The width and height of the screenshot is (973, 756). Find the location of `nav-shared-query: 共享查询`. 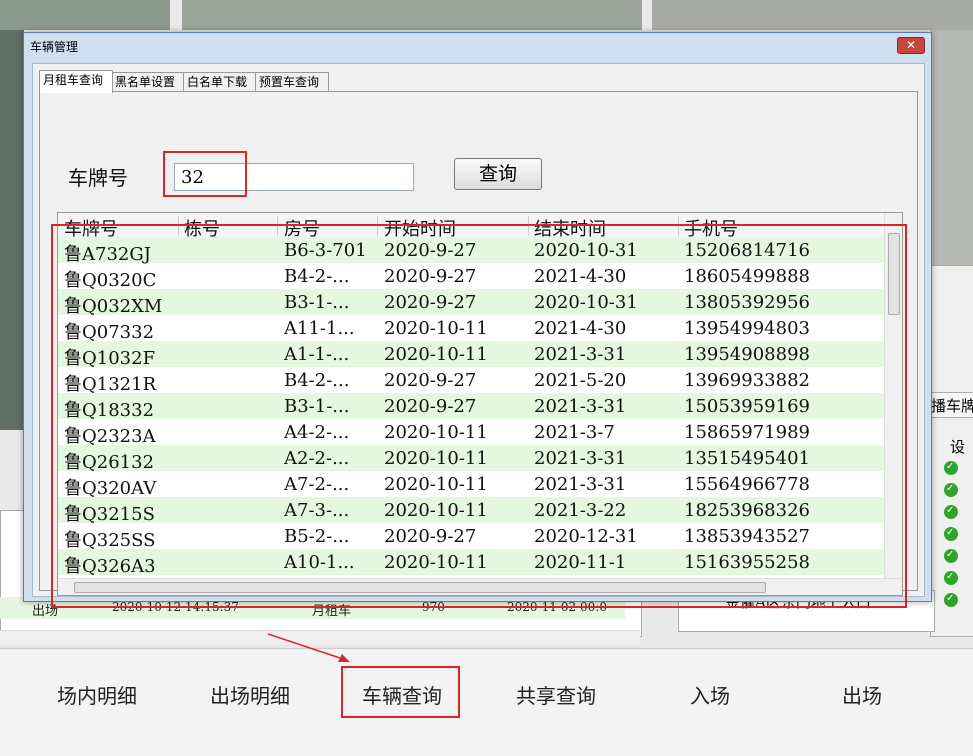

nav-shared-query: 共享查询 is located at coordinates (556, 695).